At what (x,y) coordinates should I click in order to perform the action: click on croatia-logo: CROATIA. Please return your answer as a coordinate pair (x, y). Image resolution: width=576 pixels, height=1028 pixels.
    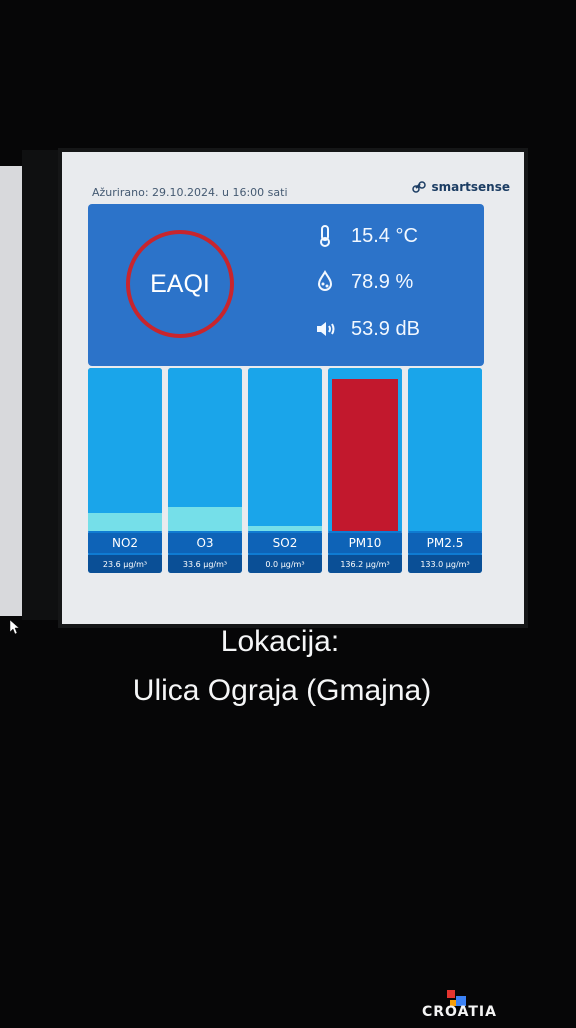
    Looking at the image, I should click on (472, 1006).